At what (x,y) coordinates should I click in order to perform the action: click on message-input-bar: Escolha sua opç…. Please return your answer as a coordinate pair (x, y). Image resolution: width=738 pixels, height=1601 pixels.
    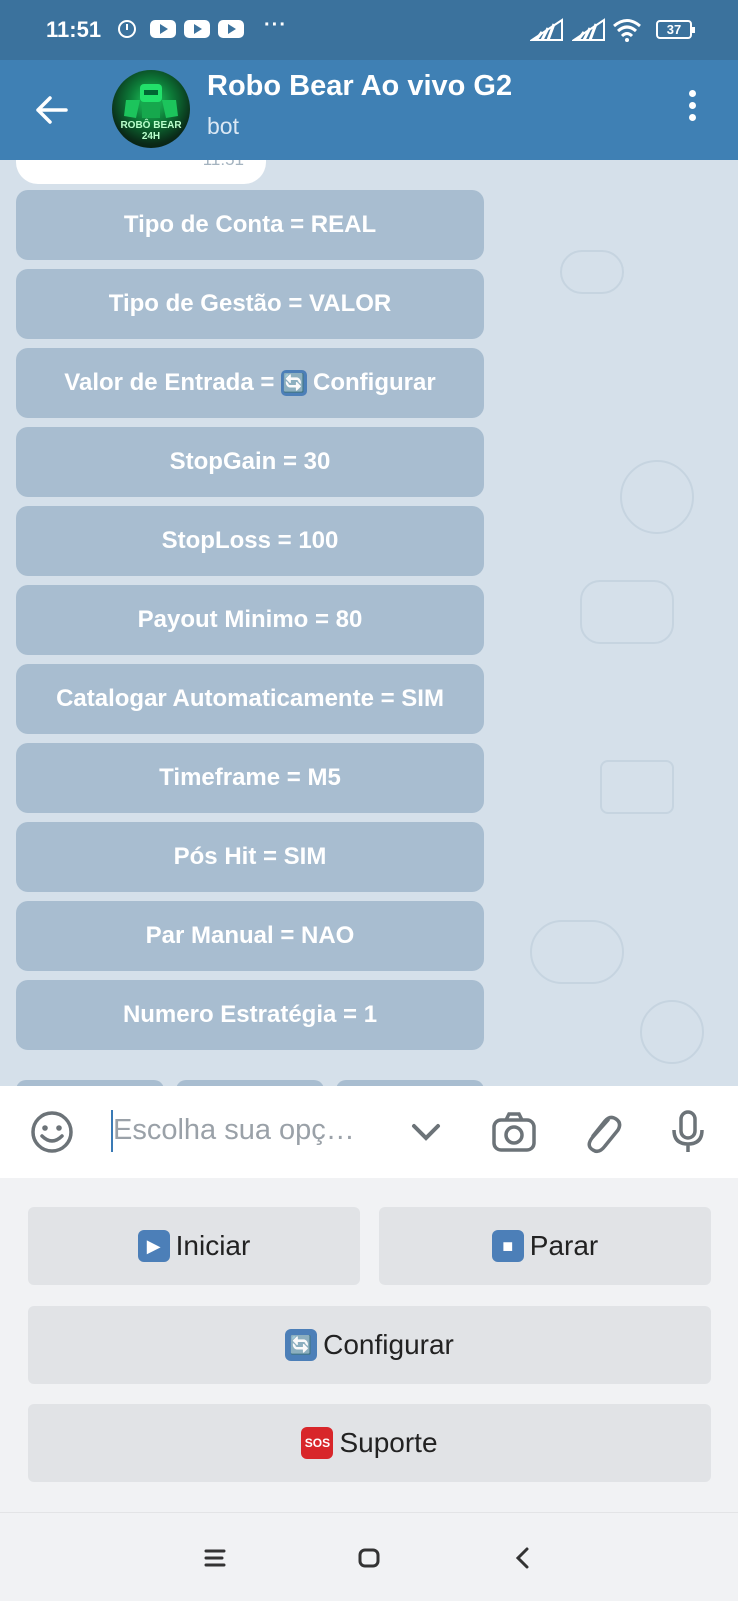
    Looking at the image, I should click on (369, 1132).